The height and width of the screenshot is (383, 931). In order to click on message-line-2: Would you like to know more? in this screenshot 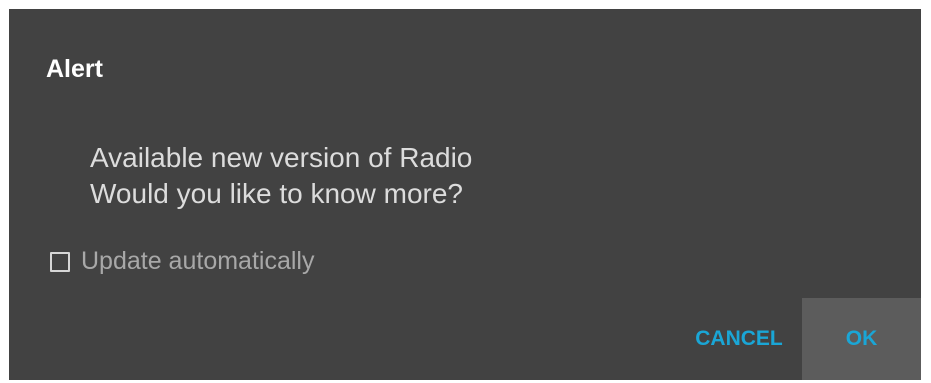, I will do `click(276, 193)`.